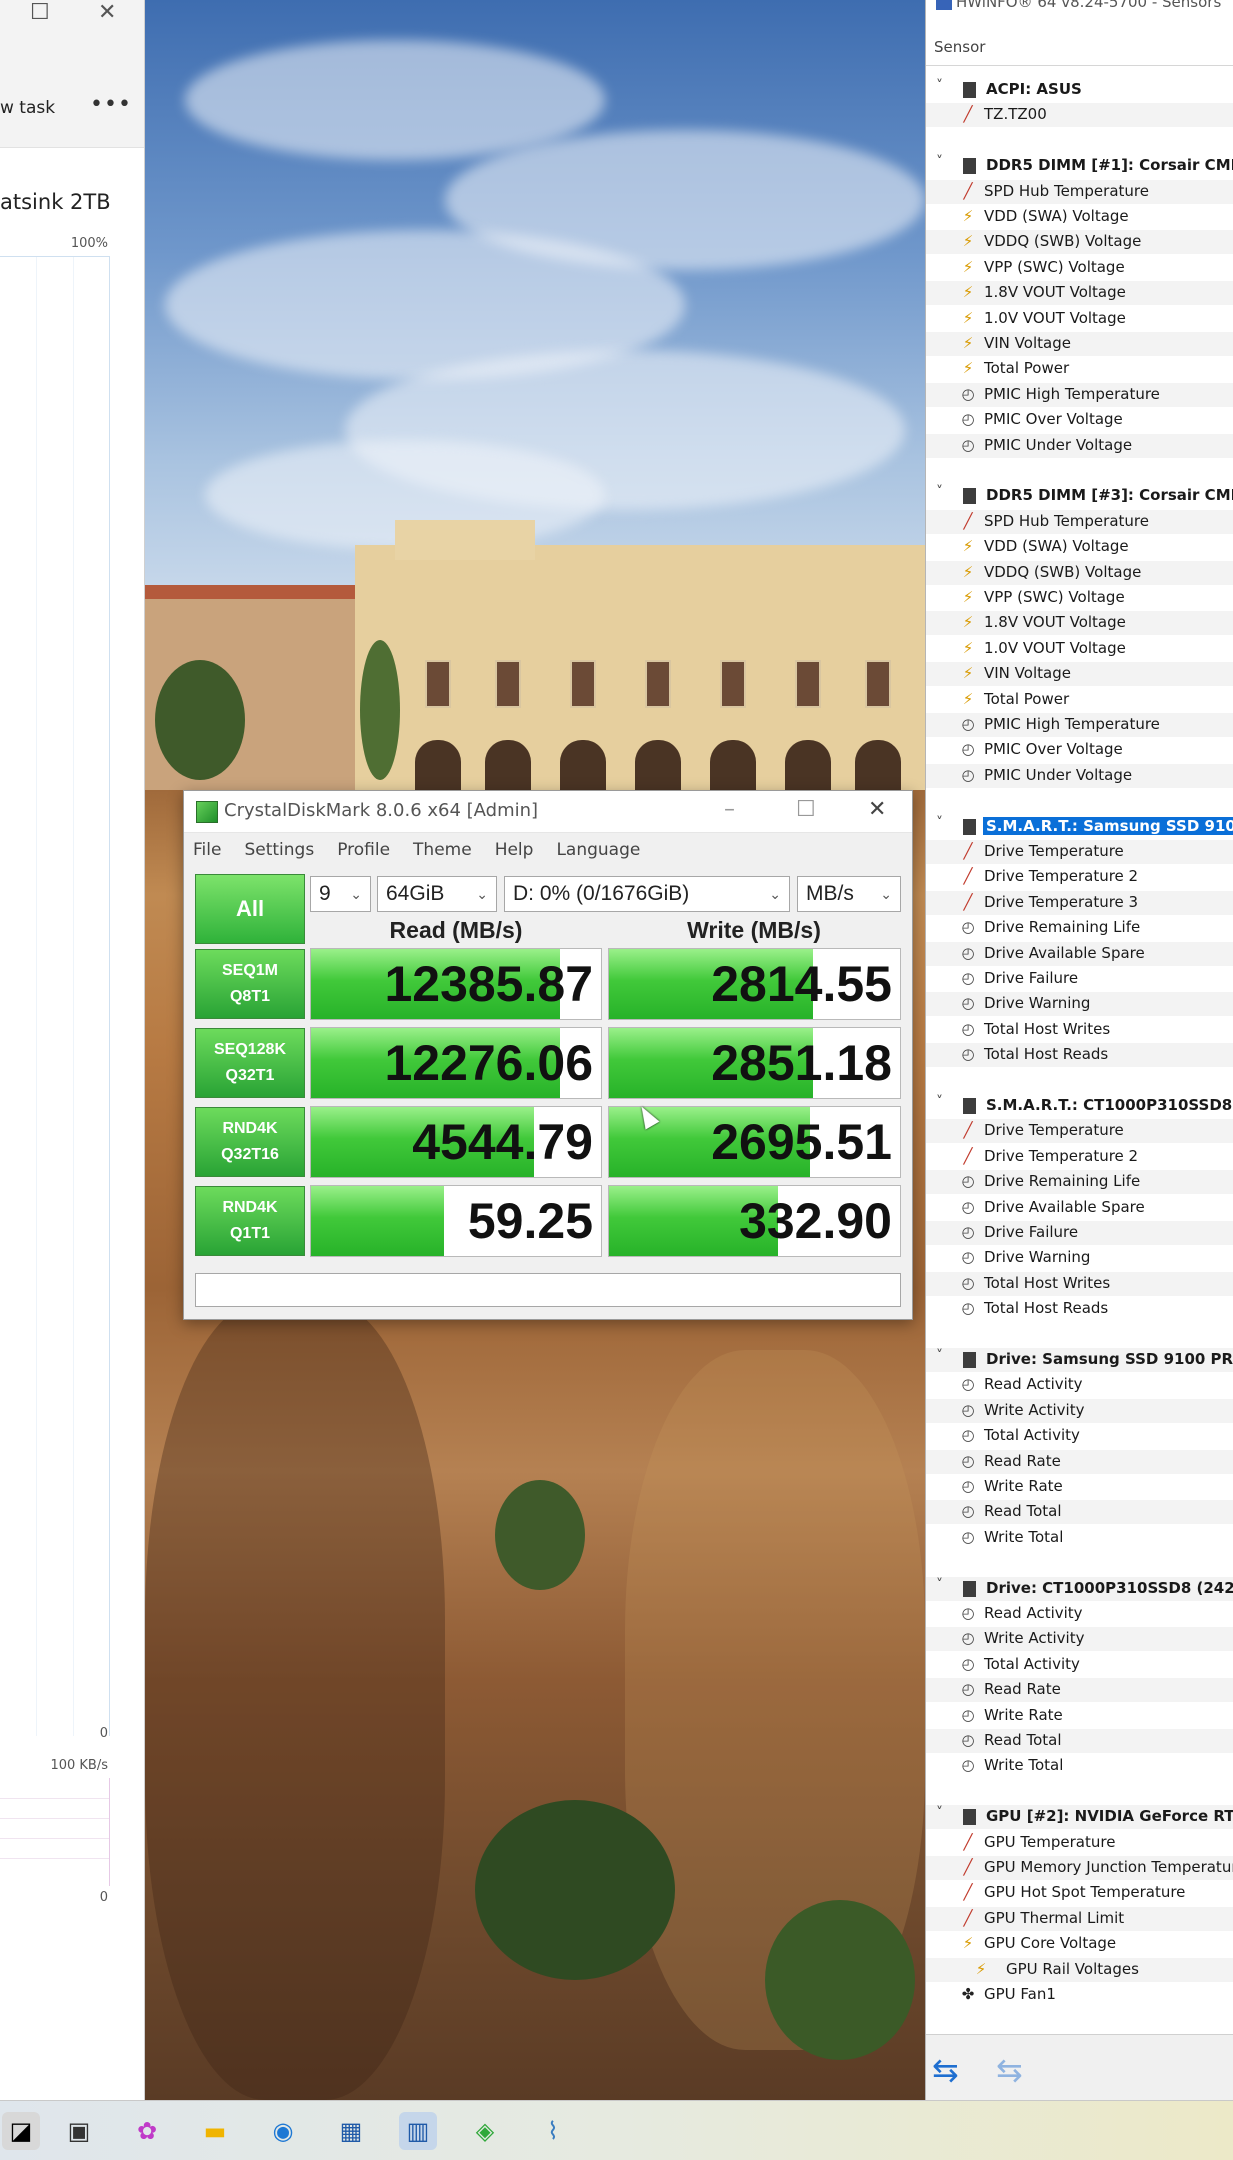 This screenshot has width=1233, height=2160. Describe the element at coordinates (1079, 115) in the screenshot. I see `sensor-row: ╱ TZ.TZ00` at that location.